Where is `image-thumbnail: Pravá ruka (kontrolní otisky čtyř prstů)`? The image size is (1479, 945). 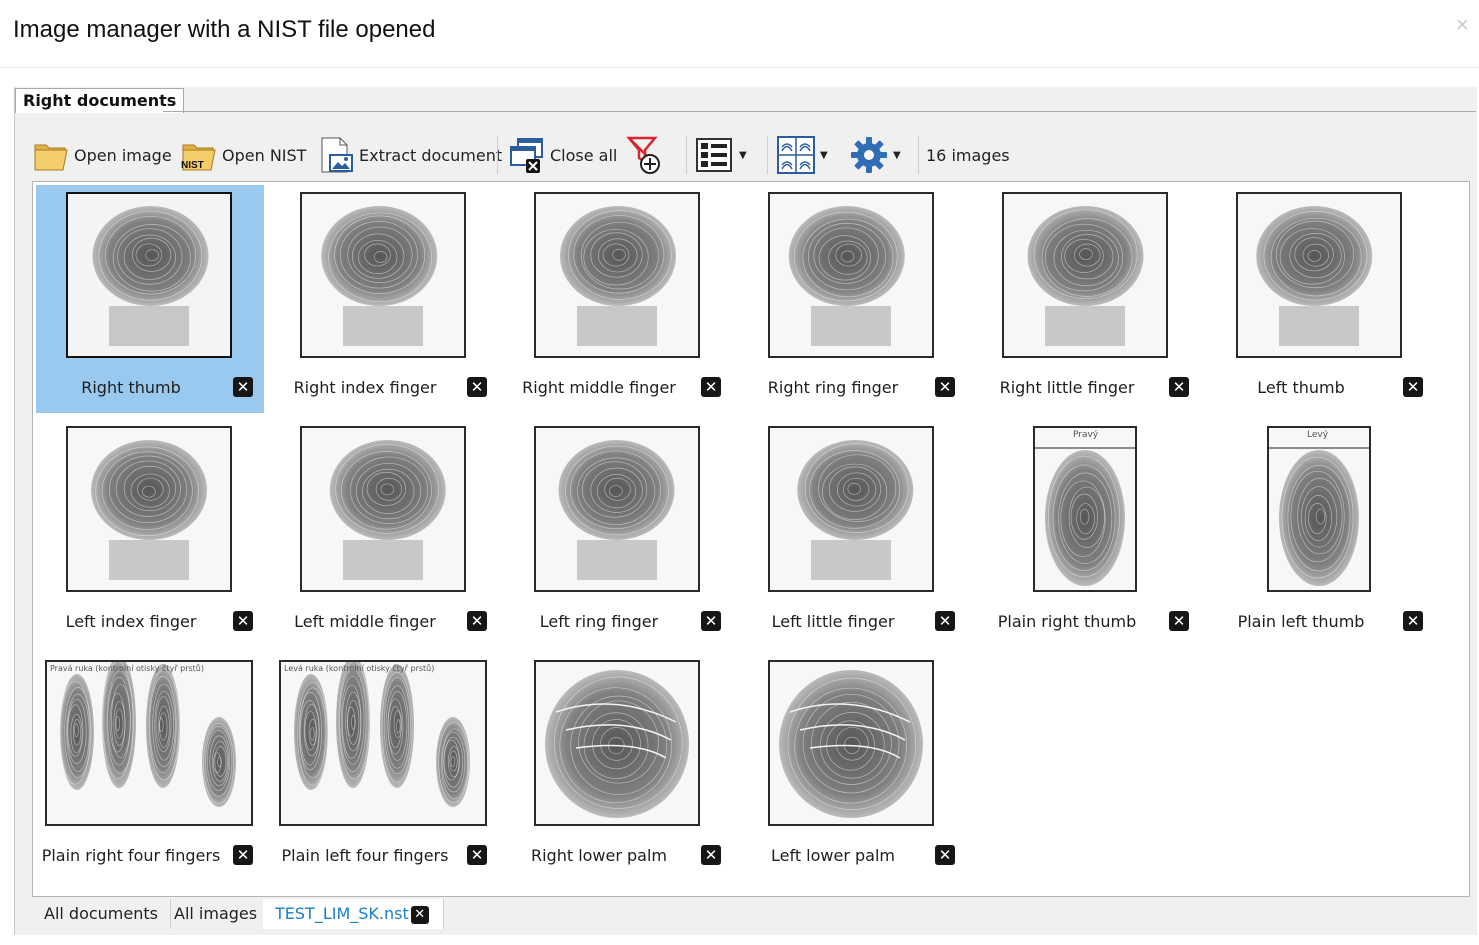 image-thumbnail: Pravá ruka (kontrolní otisky čtyř prstů) is located at coordinates (149, 743).